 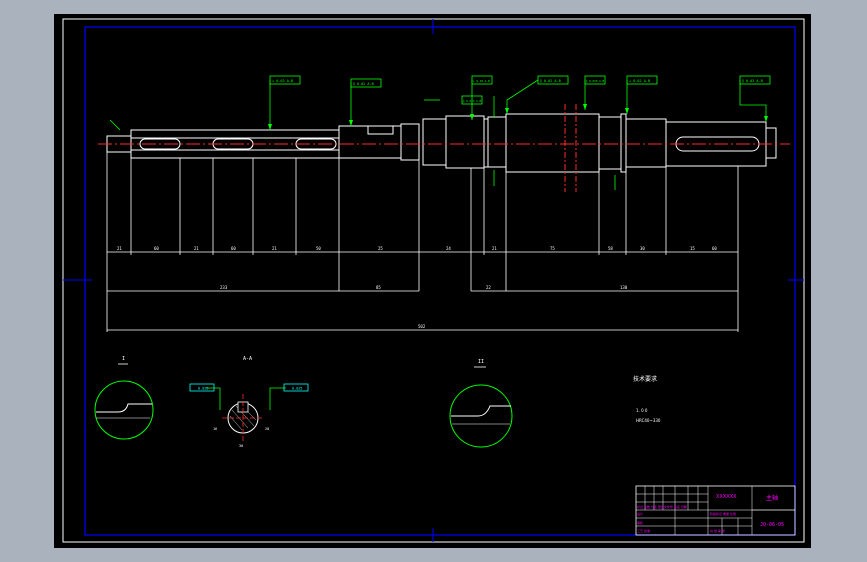 I want to click on dim-r1-0: 21, so click(x=119, y=248).